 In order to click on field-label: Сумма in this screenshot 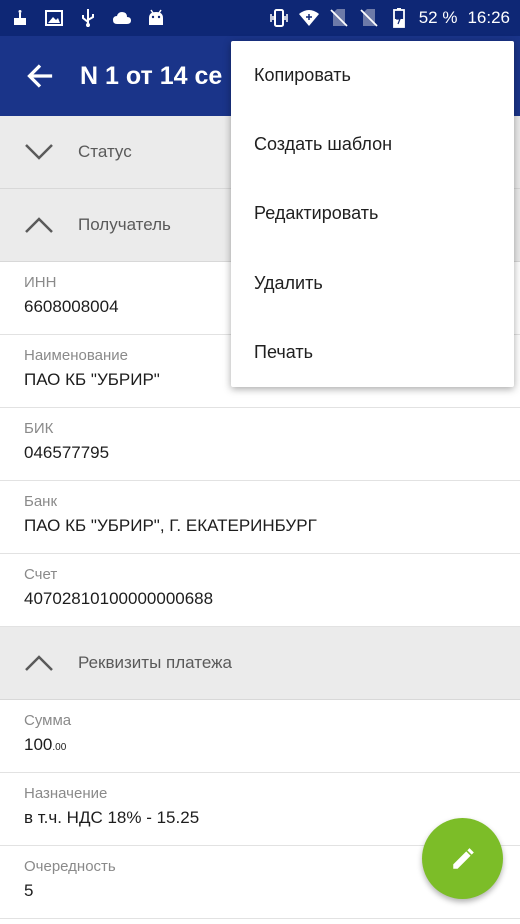, I will do `click(48, 720)`.